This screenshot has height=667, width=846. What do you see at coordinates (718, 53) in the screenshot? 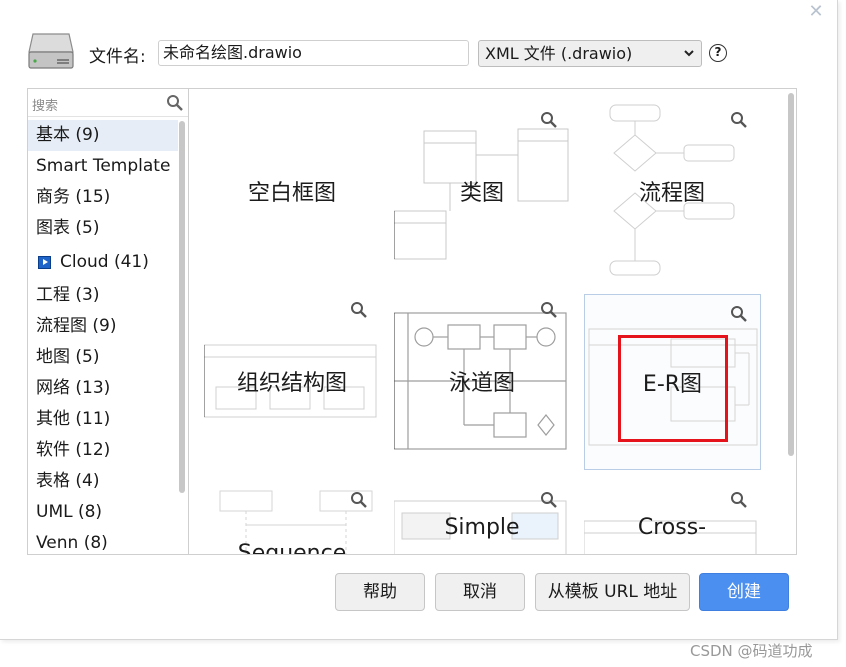
I see `help-icon: ?` at bounding box center [718, 53].